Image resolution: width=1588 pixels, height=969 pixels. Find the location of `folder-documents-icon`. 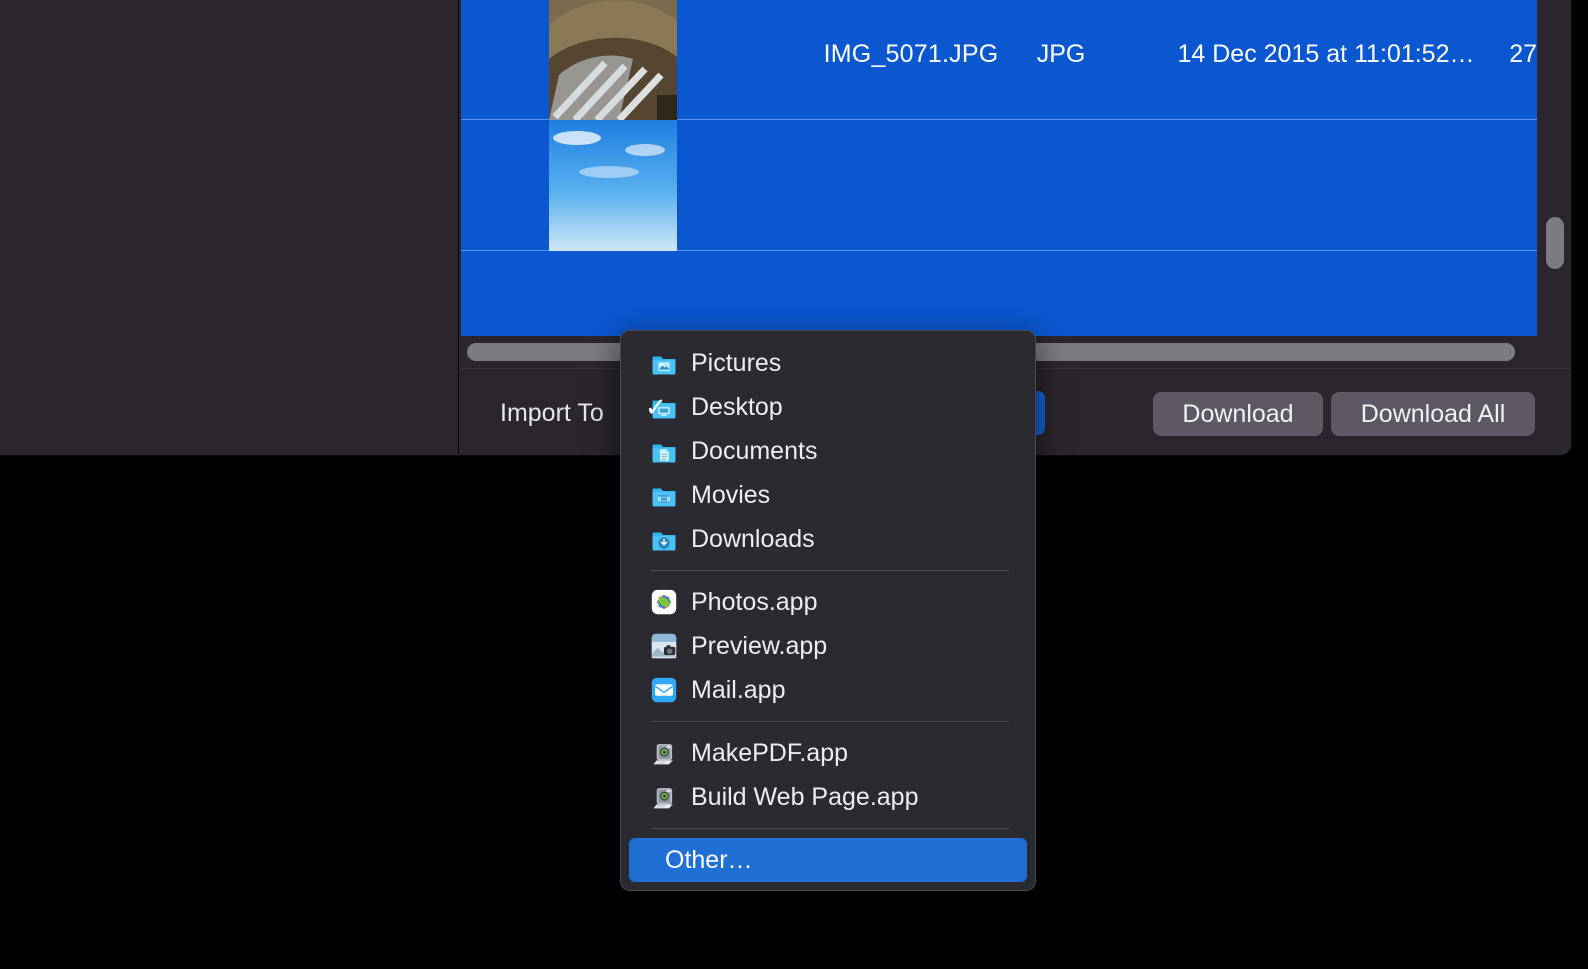

folder-documents-icon is located at coordinates (664, 453).